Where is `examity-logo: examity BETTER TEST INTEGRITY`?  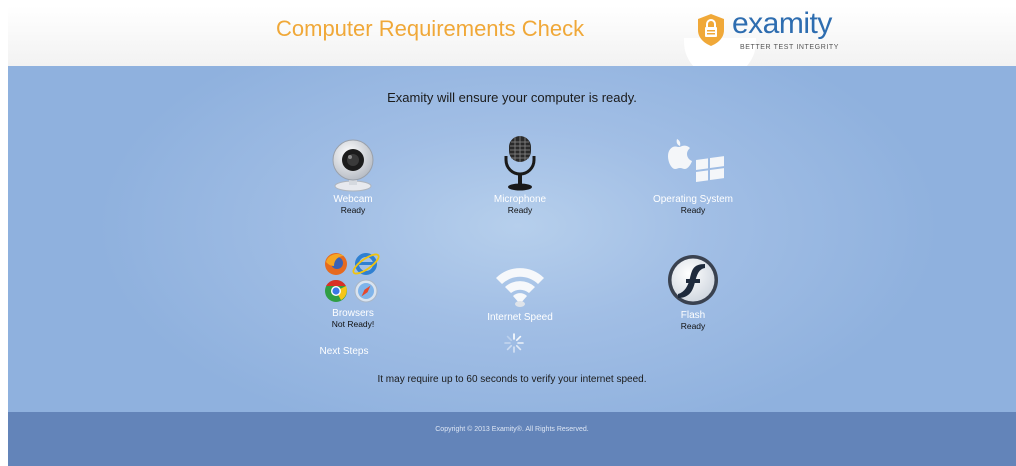 examity-logo: examity BETTER TEST INTEGRITY is located at coordinates (771, 33).